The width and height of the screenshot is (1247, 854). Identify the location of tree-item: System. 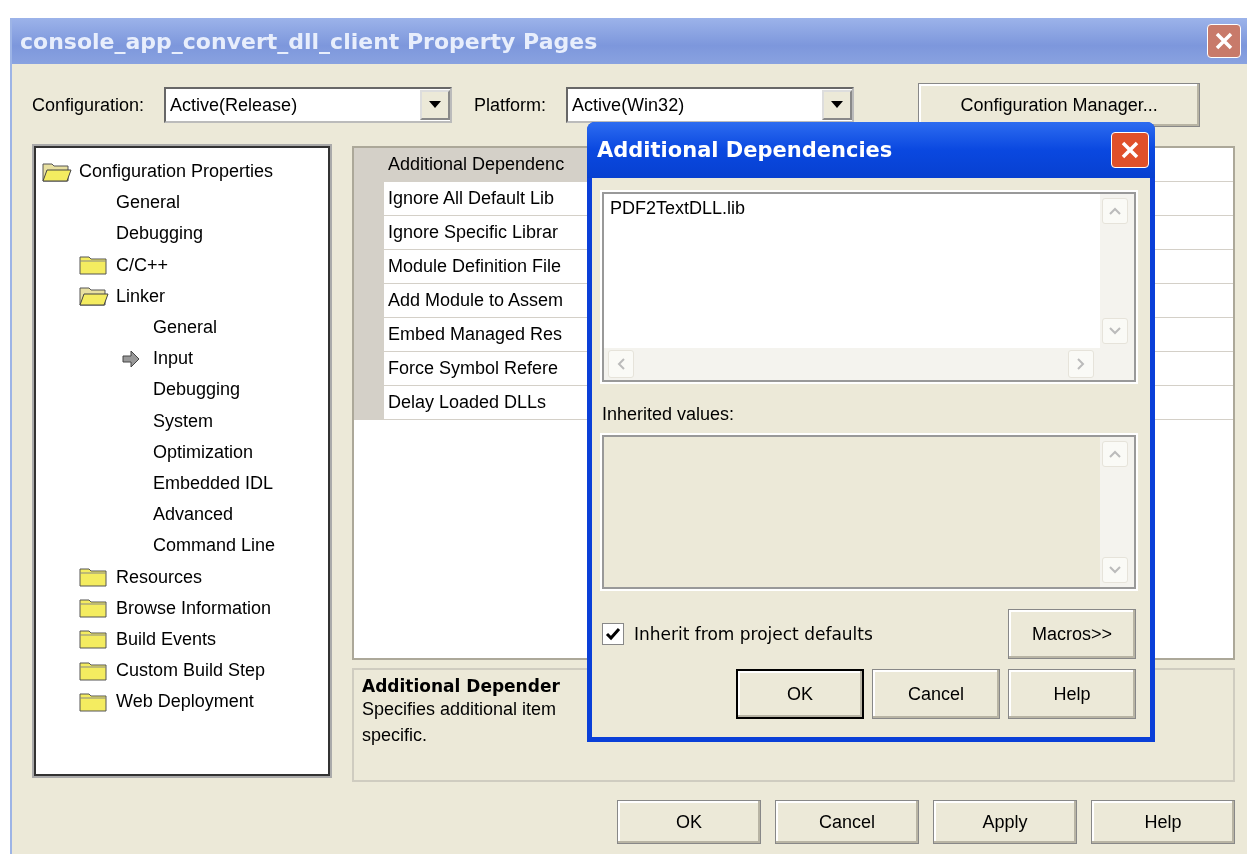
(183, 421).